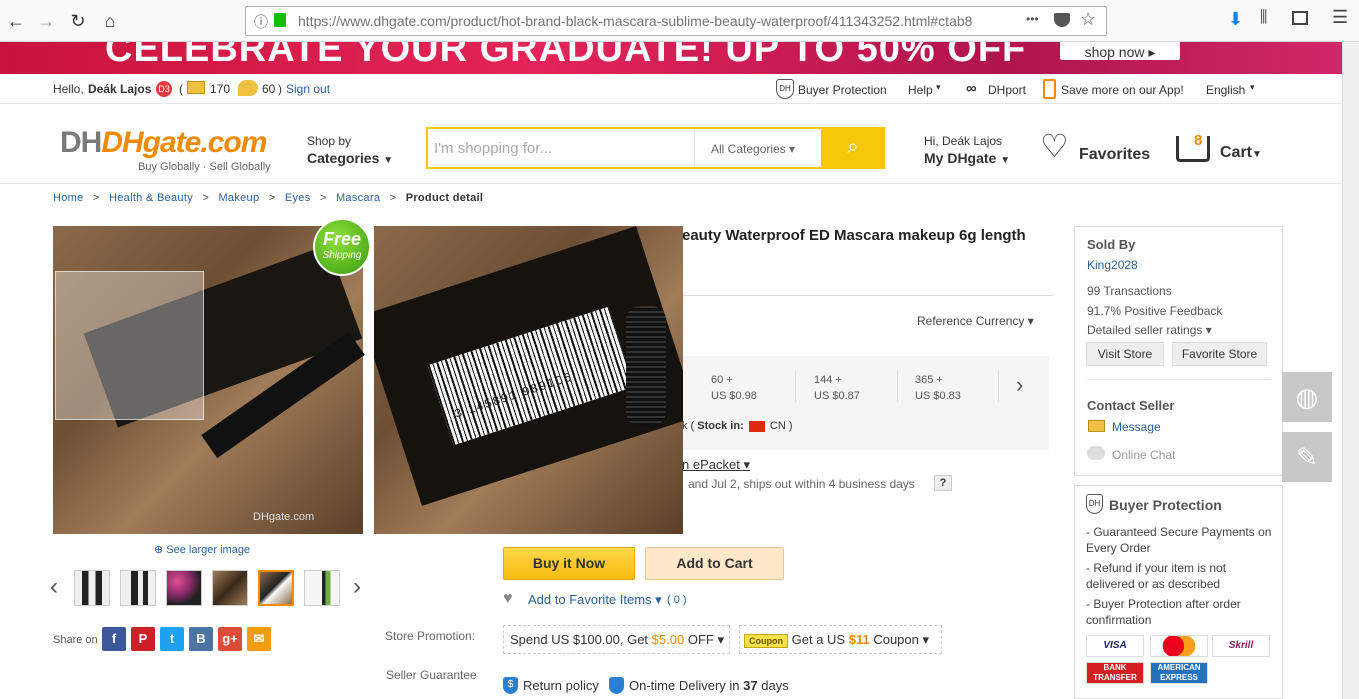 The height and width of the screenshot is (699, 1359). What do you see at coordinates (110, 21) in the screenshot?
I see `home-icon: ⌂` at bounding box center [110, 21].